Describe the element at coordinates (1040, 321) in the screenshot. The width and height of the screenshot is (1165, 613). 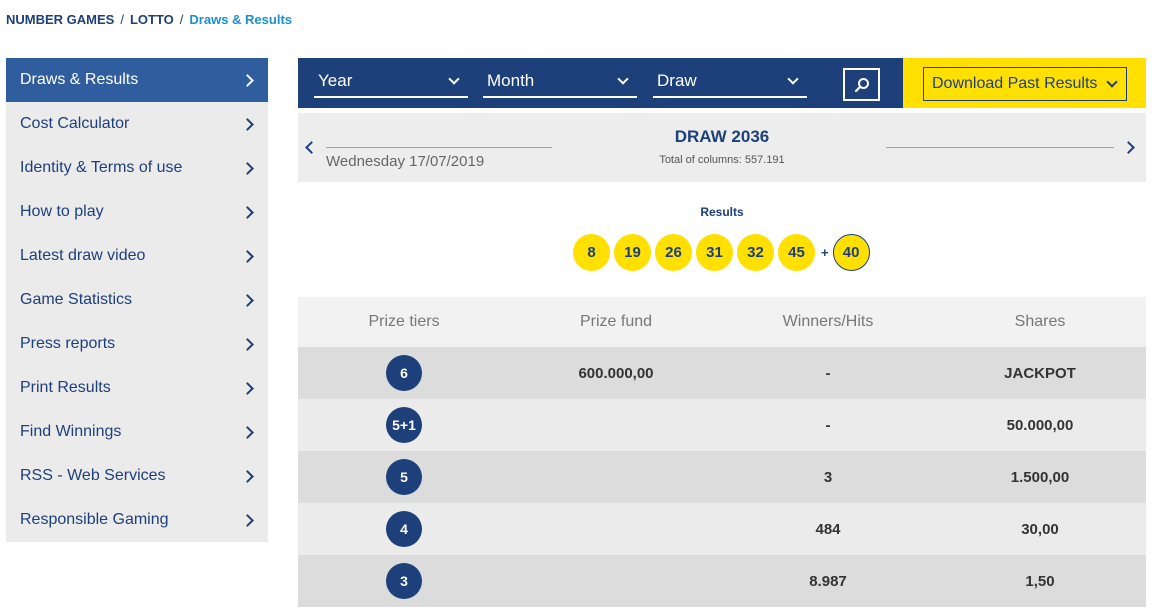
I see `header-shares: Shares` at that location.